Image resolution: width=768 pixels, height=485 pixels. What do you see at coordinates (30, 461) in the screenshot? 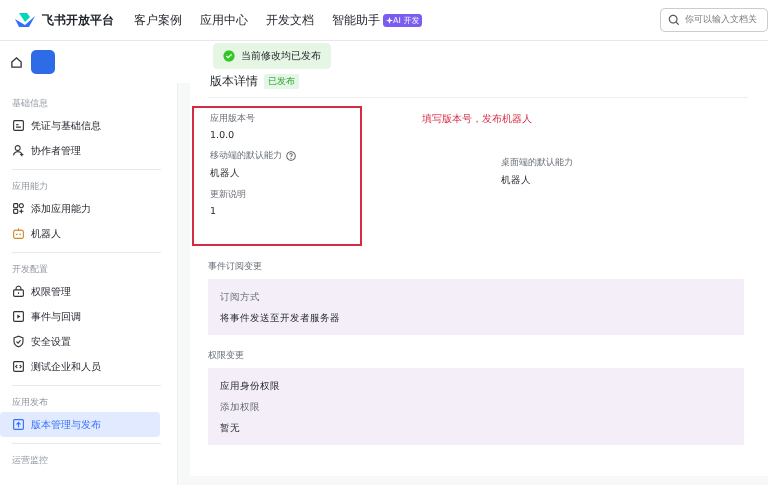
I see `section-heading: 运营监控` at bounding box center [30, 461].